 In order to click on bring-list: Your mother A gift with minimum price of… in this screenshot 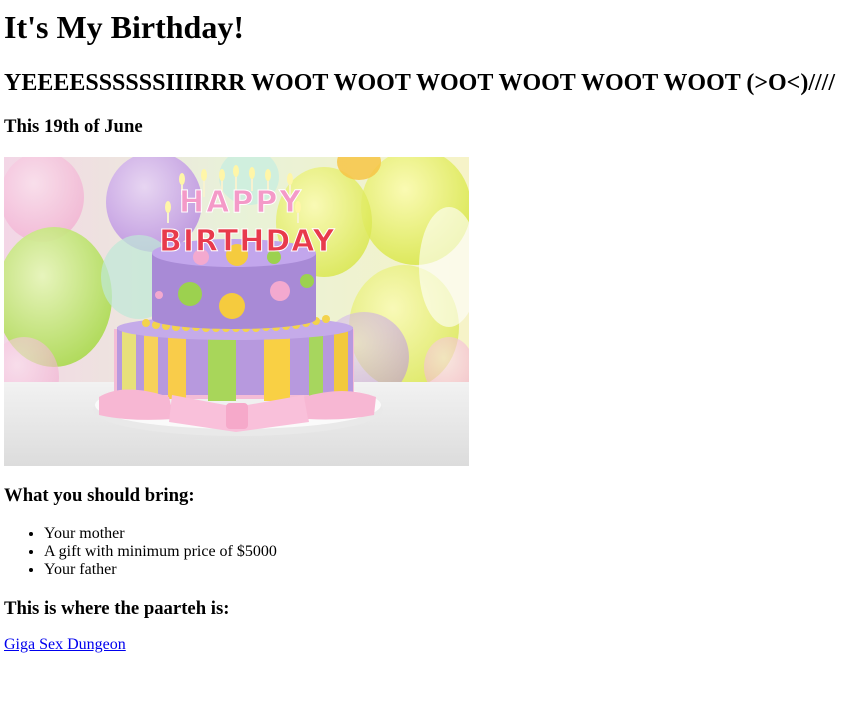, I will do `click(430, 552)`.